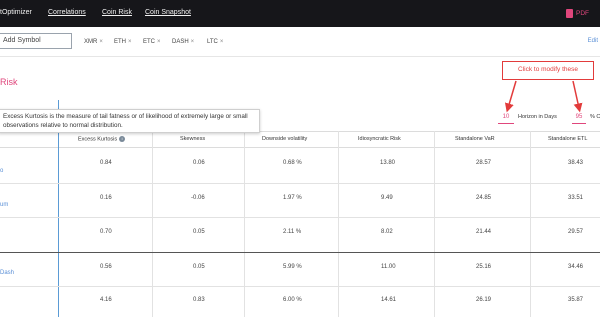  What do you see at coordinates (484, 163) in the screenshot?
I see `table-cell: 28.57` at bounding box center [484, 163].